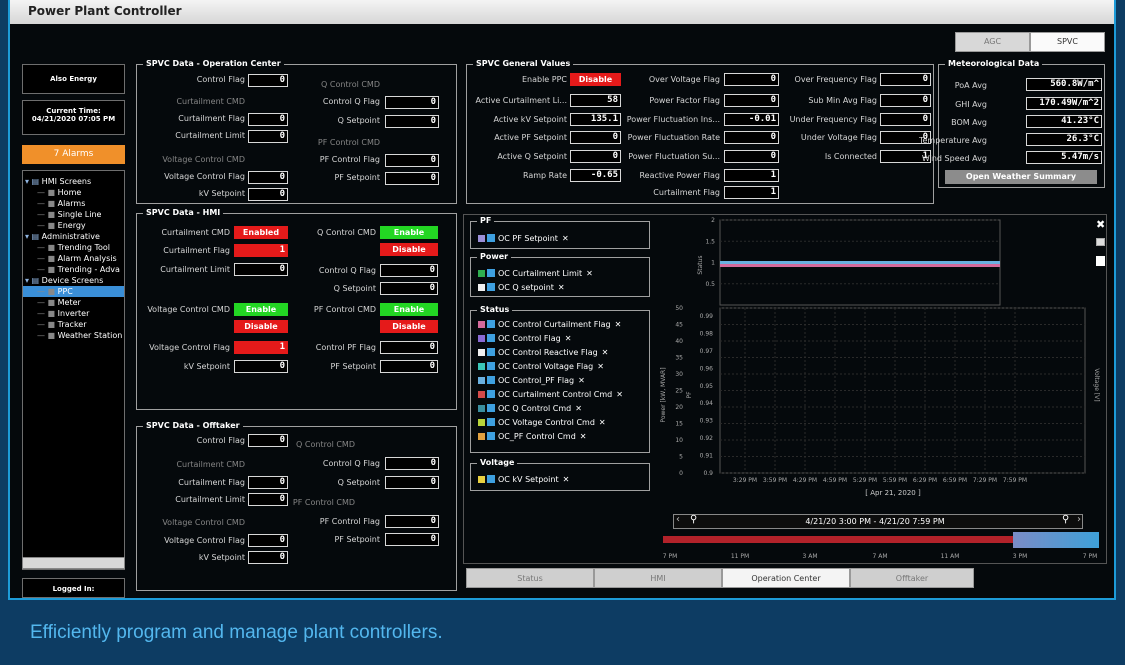  What do you see at coordinates (1064, 157) in the screenshot?
I see `wind-speed-avg-field: 5.47m/s` at bounding box center [1064, 157].